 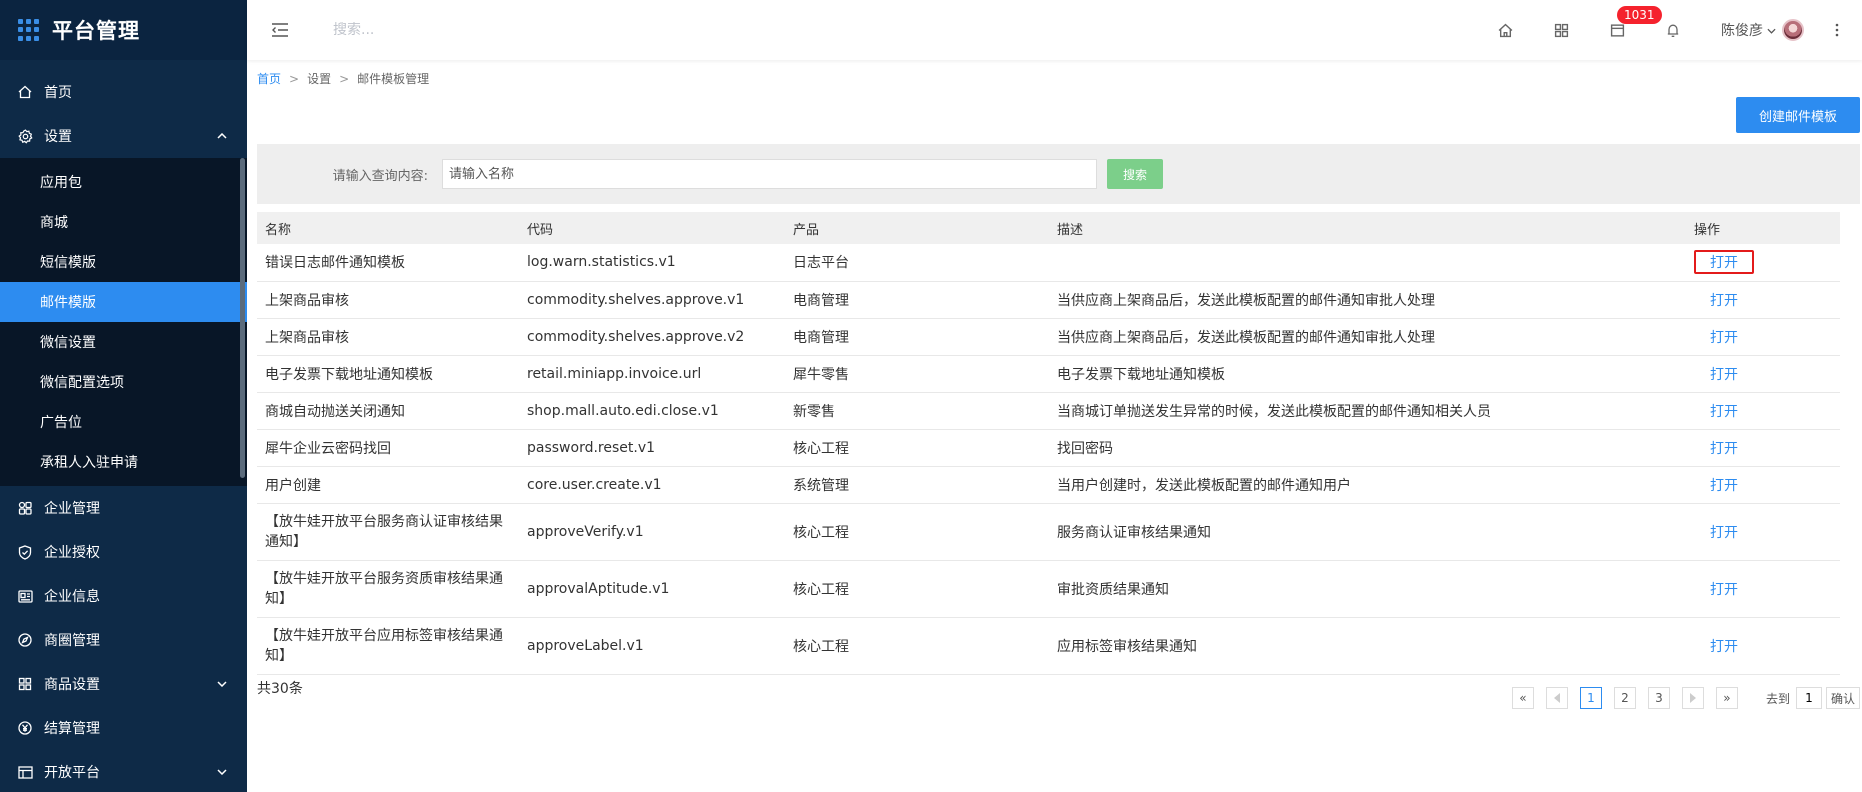 What do you see at coordinates (1367, 263) in the screenshot?
I see `cell-description` at bounding box center [1367, 263].